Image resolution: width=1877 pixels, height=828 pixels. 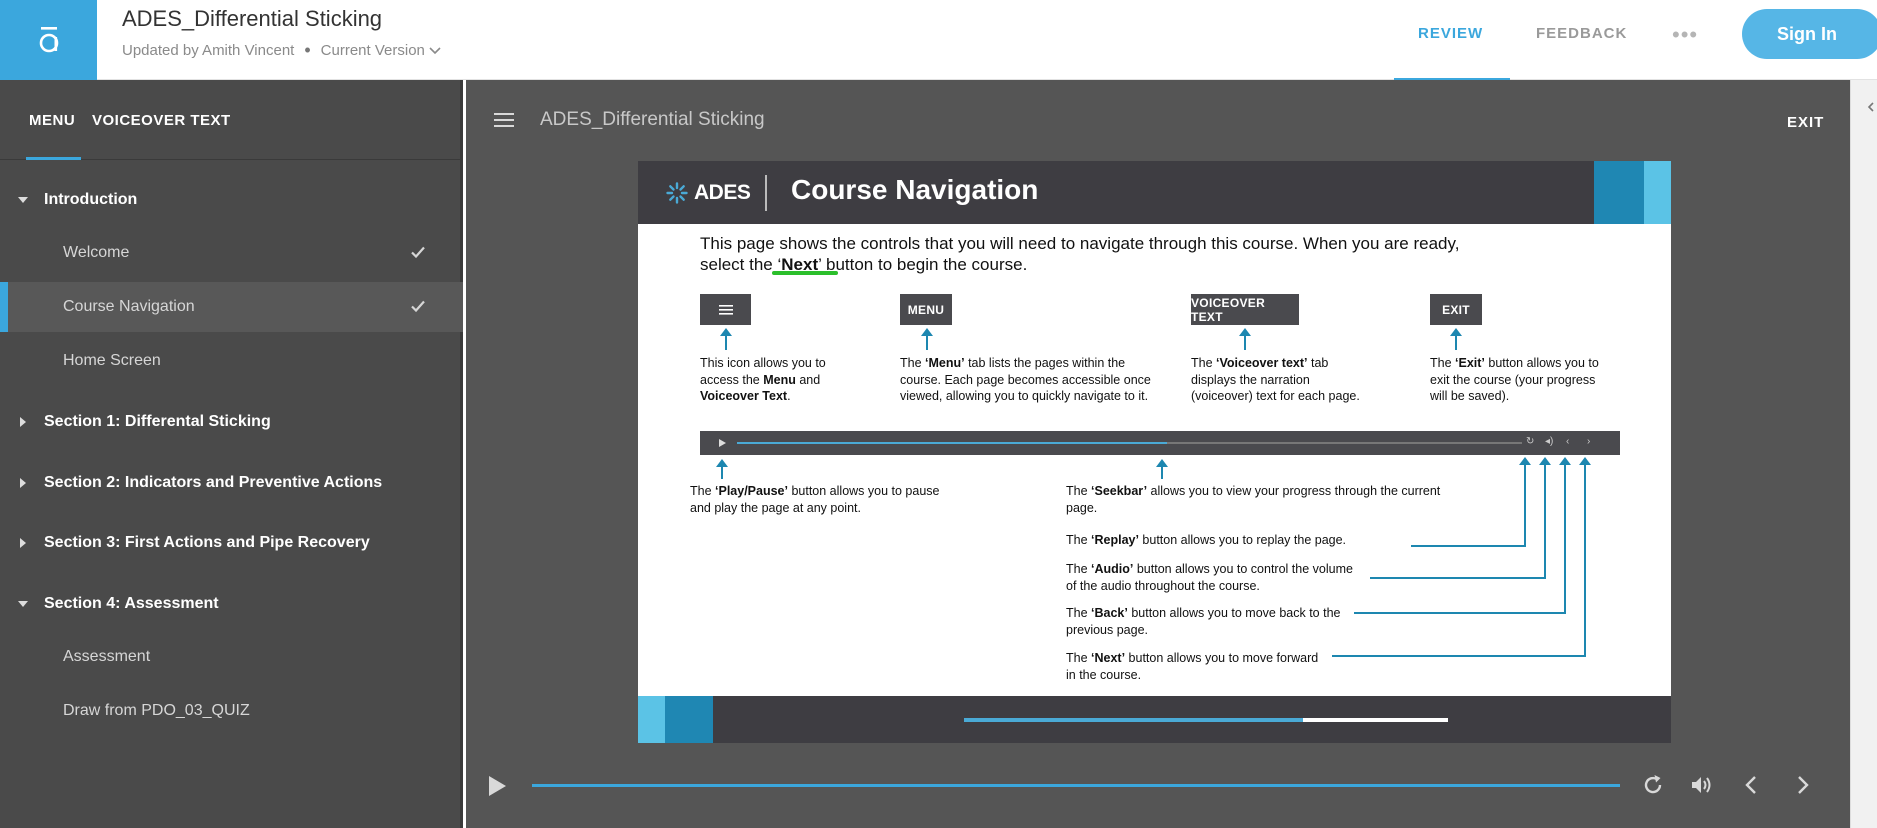 I want to click on audio-connector, so click(x=1545, y=517).